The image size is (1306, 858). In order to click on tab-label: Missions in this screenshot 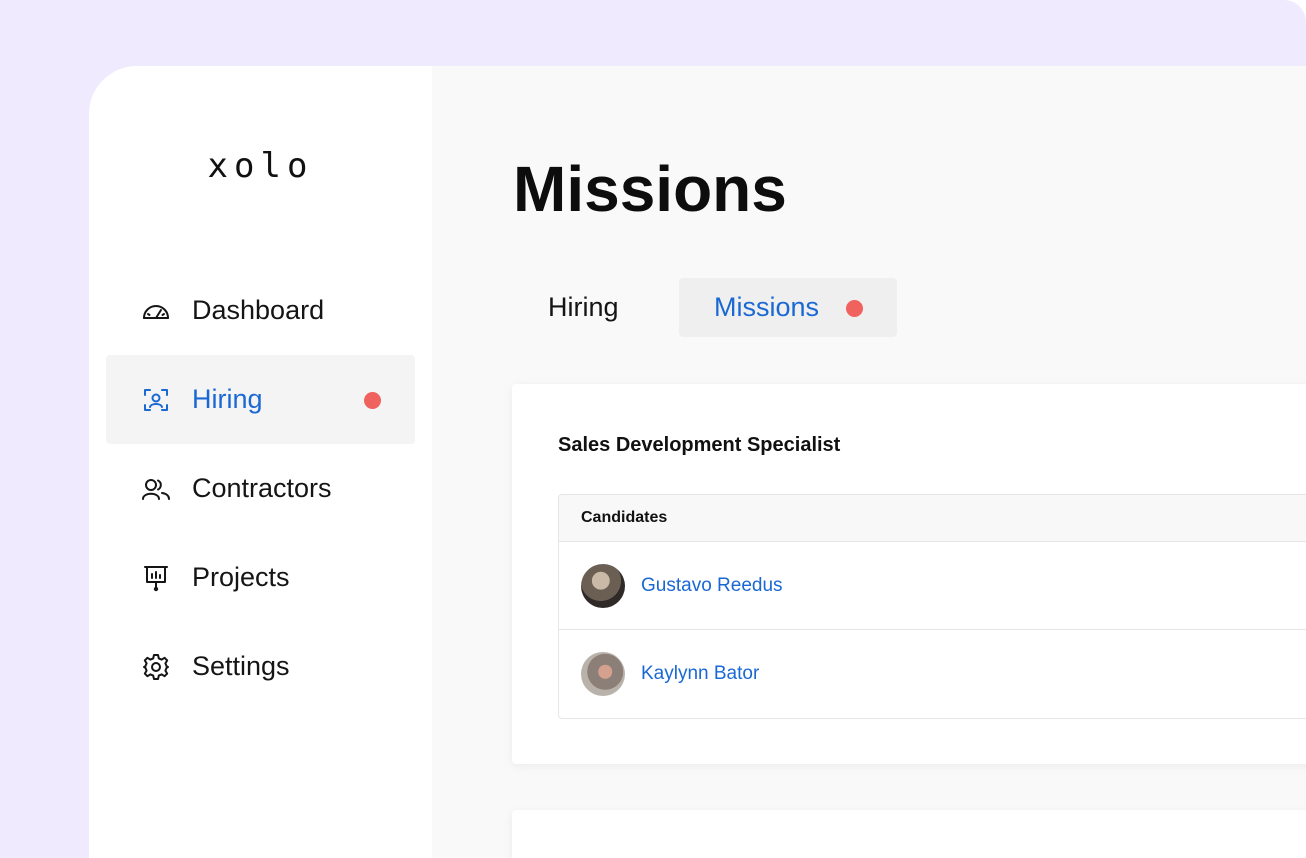, I will do `click(767, 307)`.